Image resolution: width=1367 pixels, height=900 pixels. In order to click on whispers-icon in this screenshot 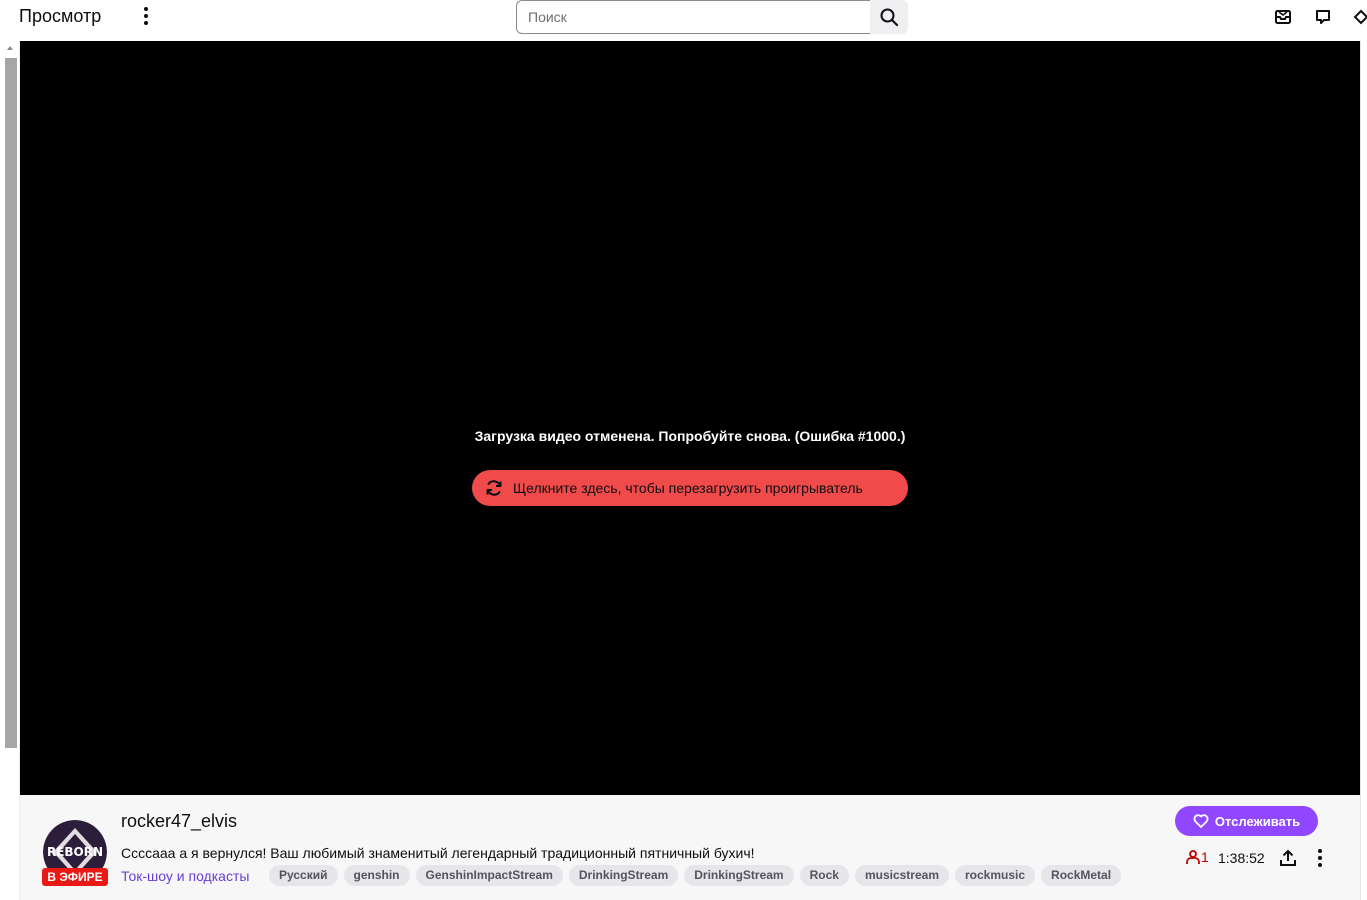, I will do `click(1323, 17)`.